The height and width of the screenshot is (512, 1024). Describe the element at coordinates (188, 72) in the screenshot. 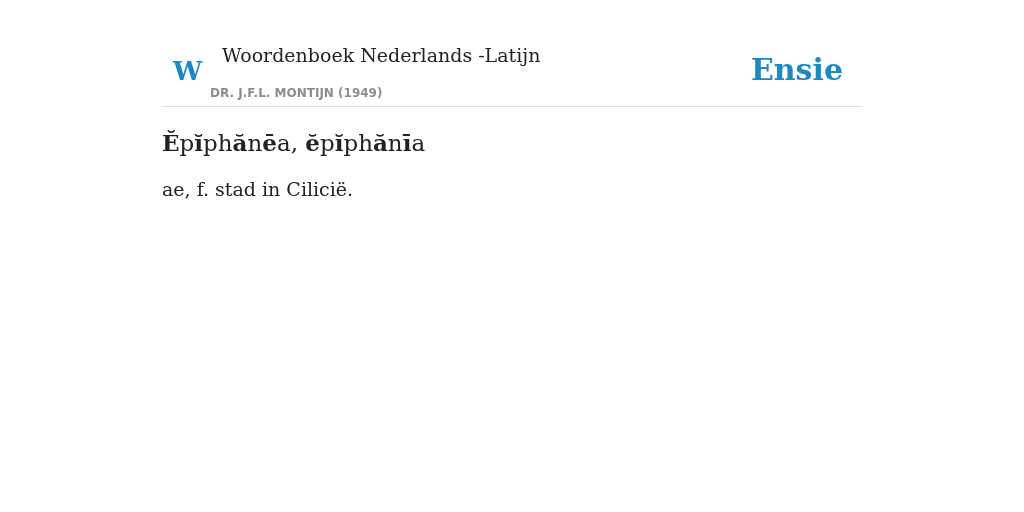

I see `dictionary-logo: W` at that location.